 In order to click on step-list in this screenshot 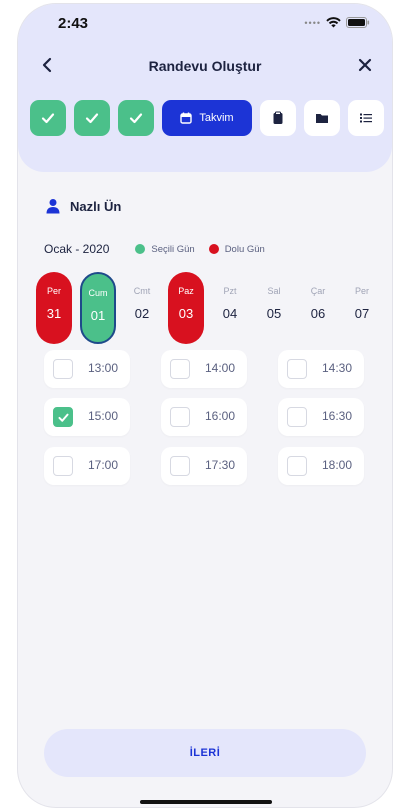, I will do `click(366, 118)`.